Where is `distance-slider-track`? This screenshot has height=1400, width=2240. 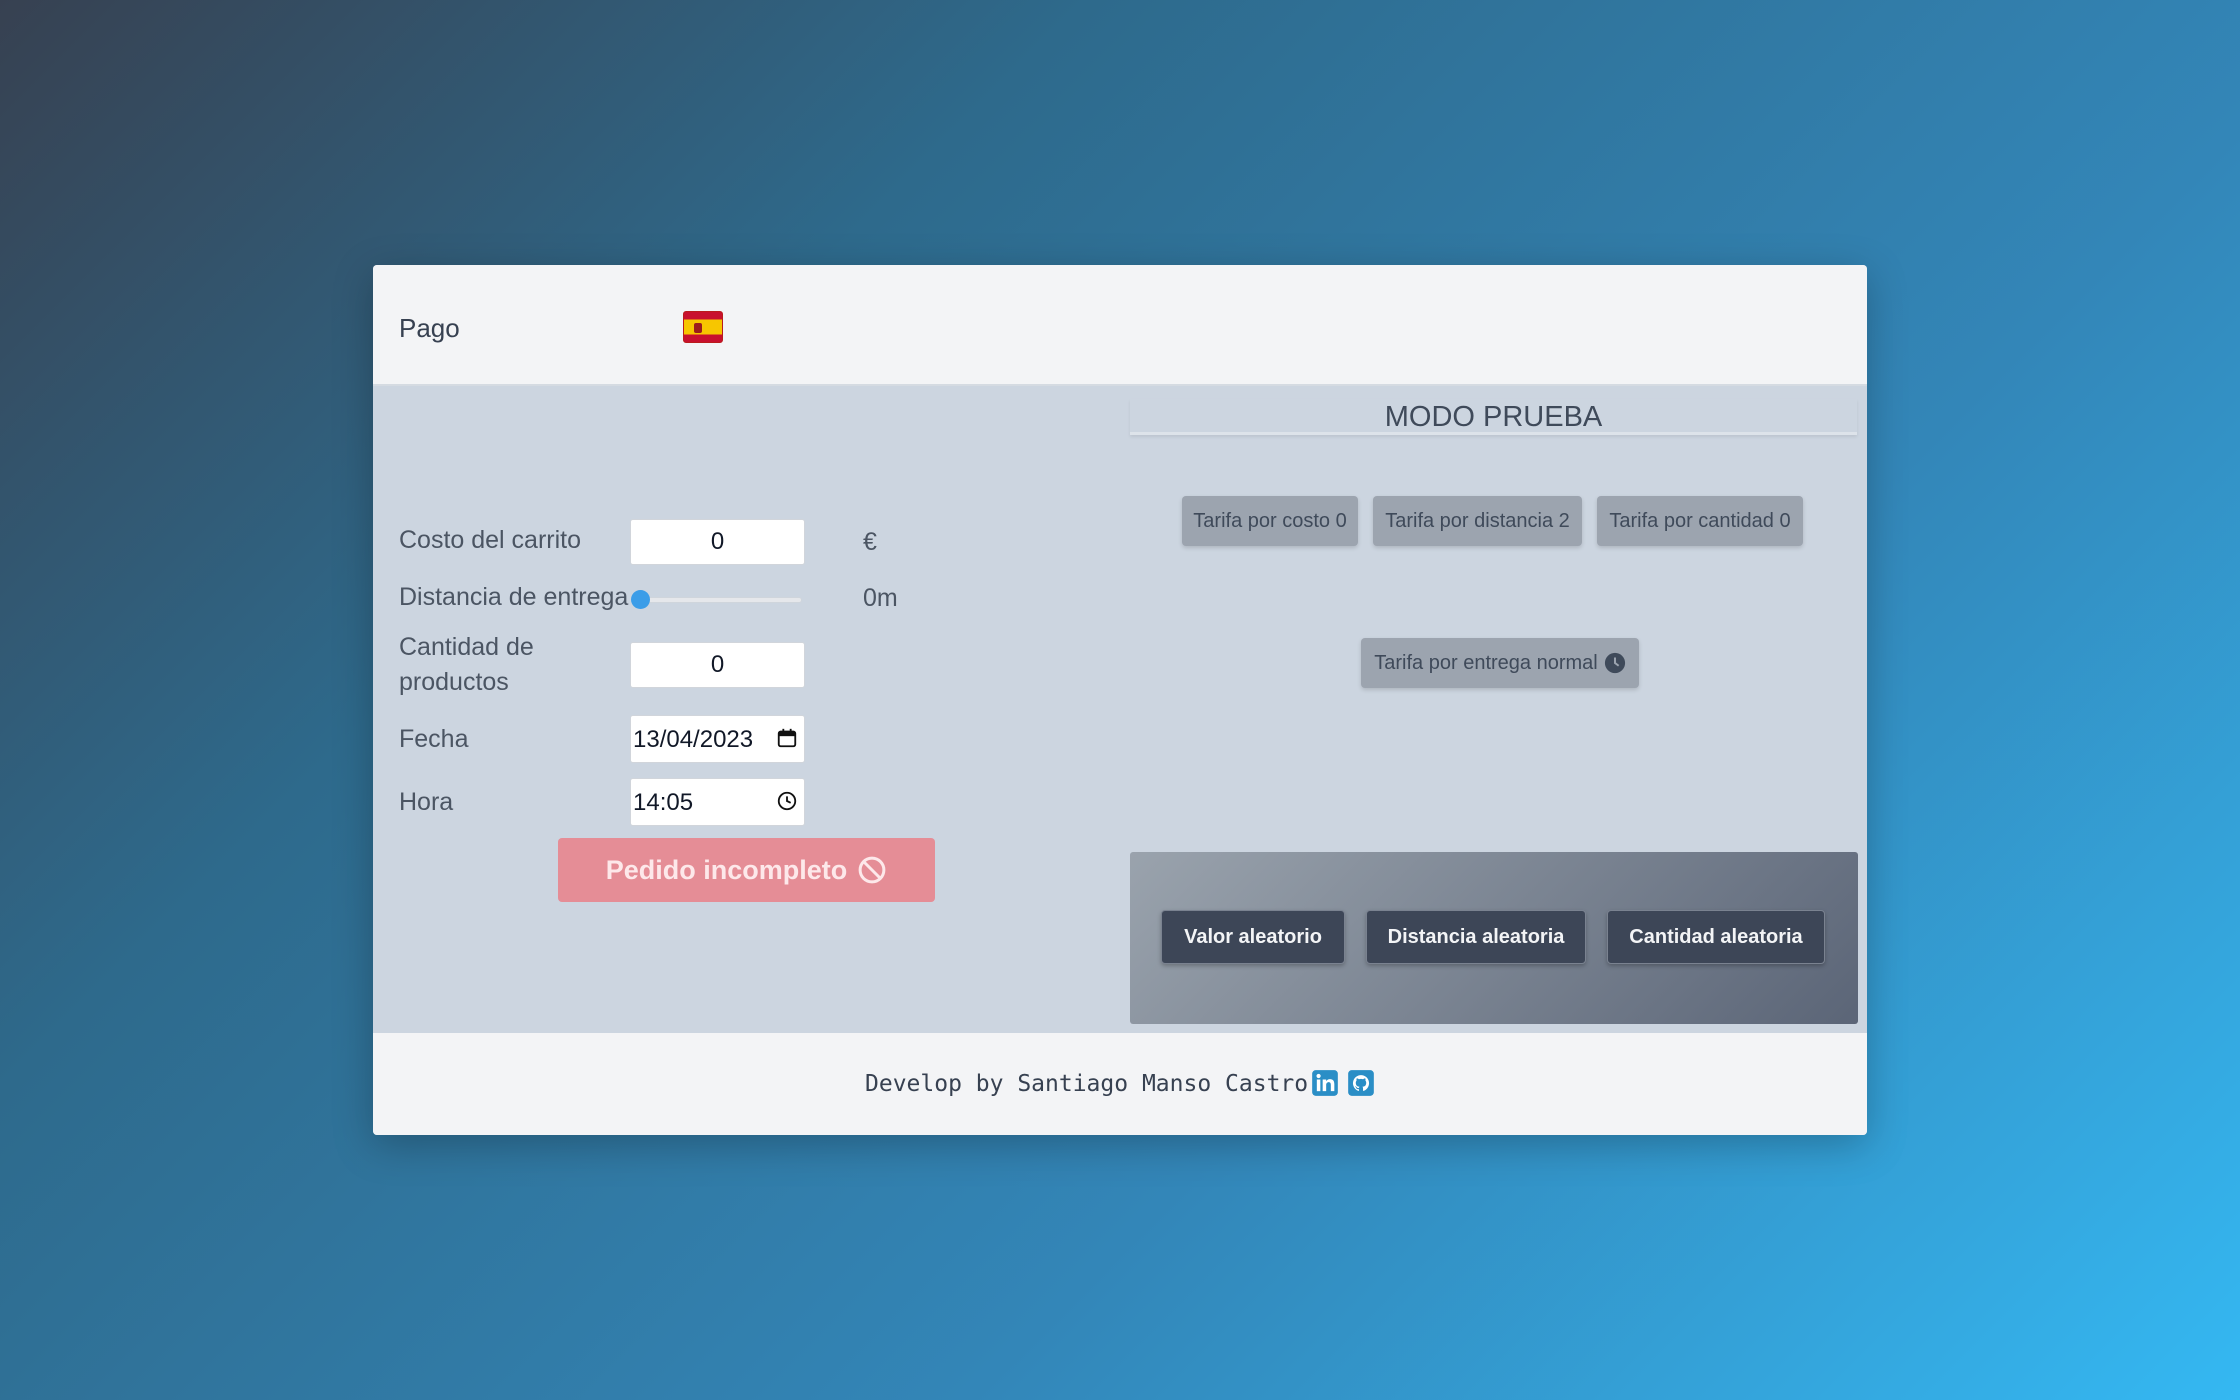
distance-slider-track is located at coordinates (719, 600).